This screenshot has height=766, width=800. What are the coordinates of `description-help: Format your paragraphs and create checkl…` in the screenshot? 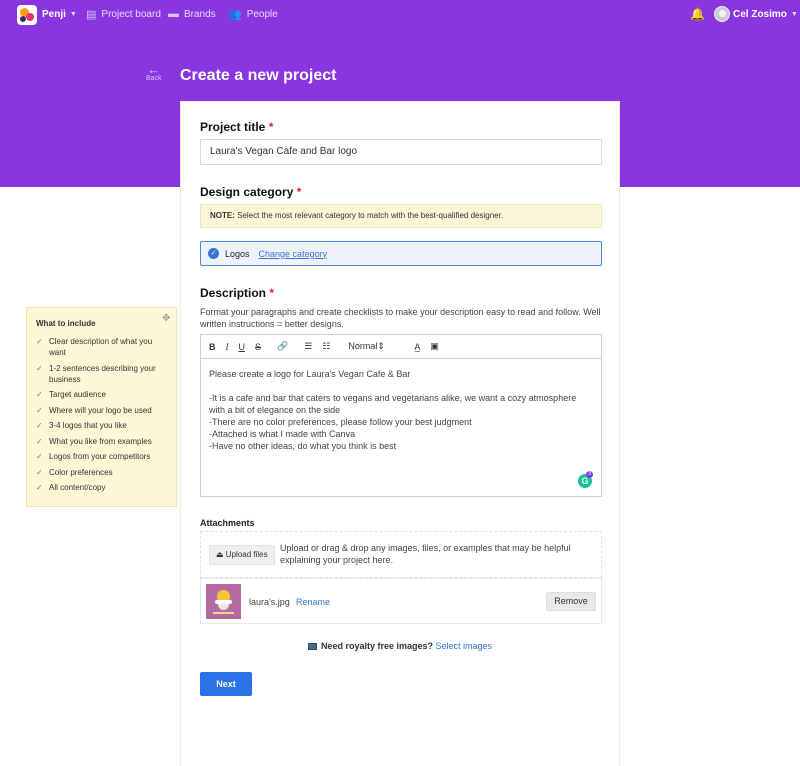 It's located at (400, 318).